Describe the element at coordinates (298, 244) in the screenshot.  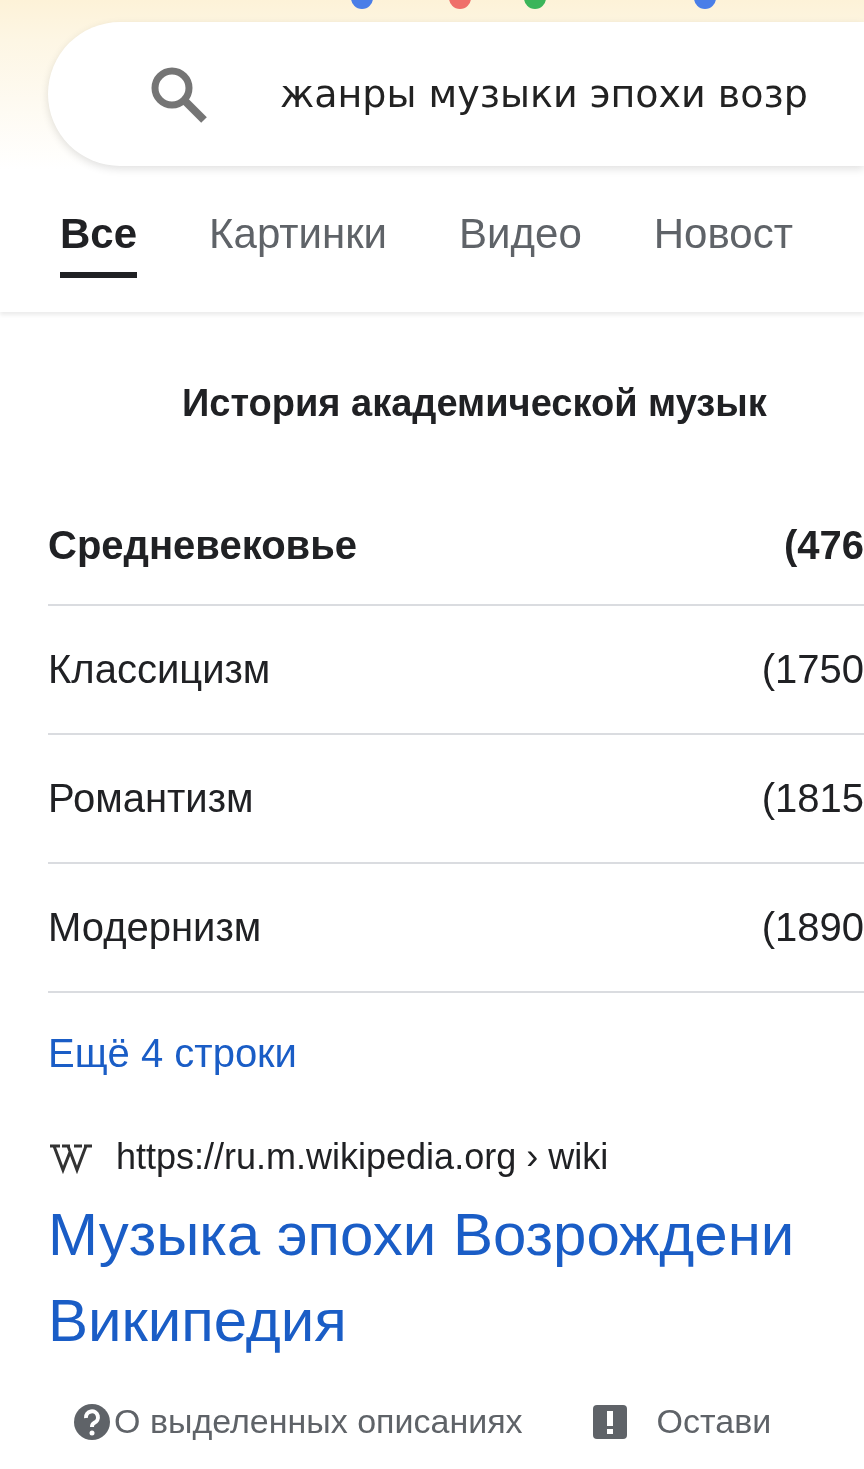
I see `tab: Картинки` at that location.